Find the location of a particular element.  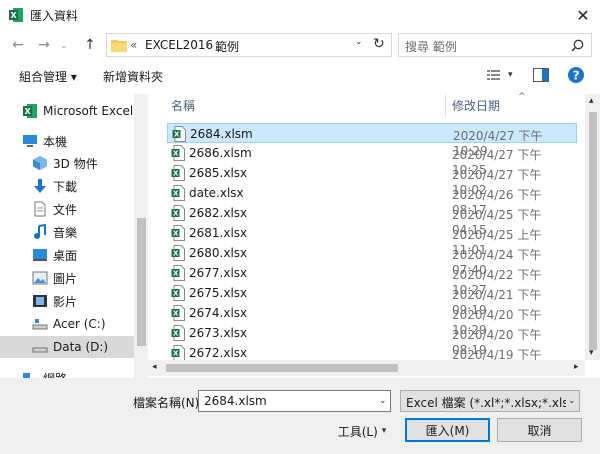

drive-icon is located at coordinates (40, 350).